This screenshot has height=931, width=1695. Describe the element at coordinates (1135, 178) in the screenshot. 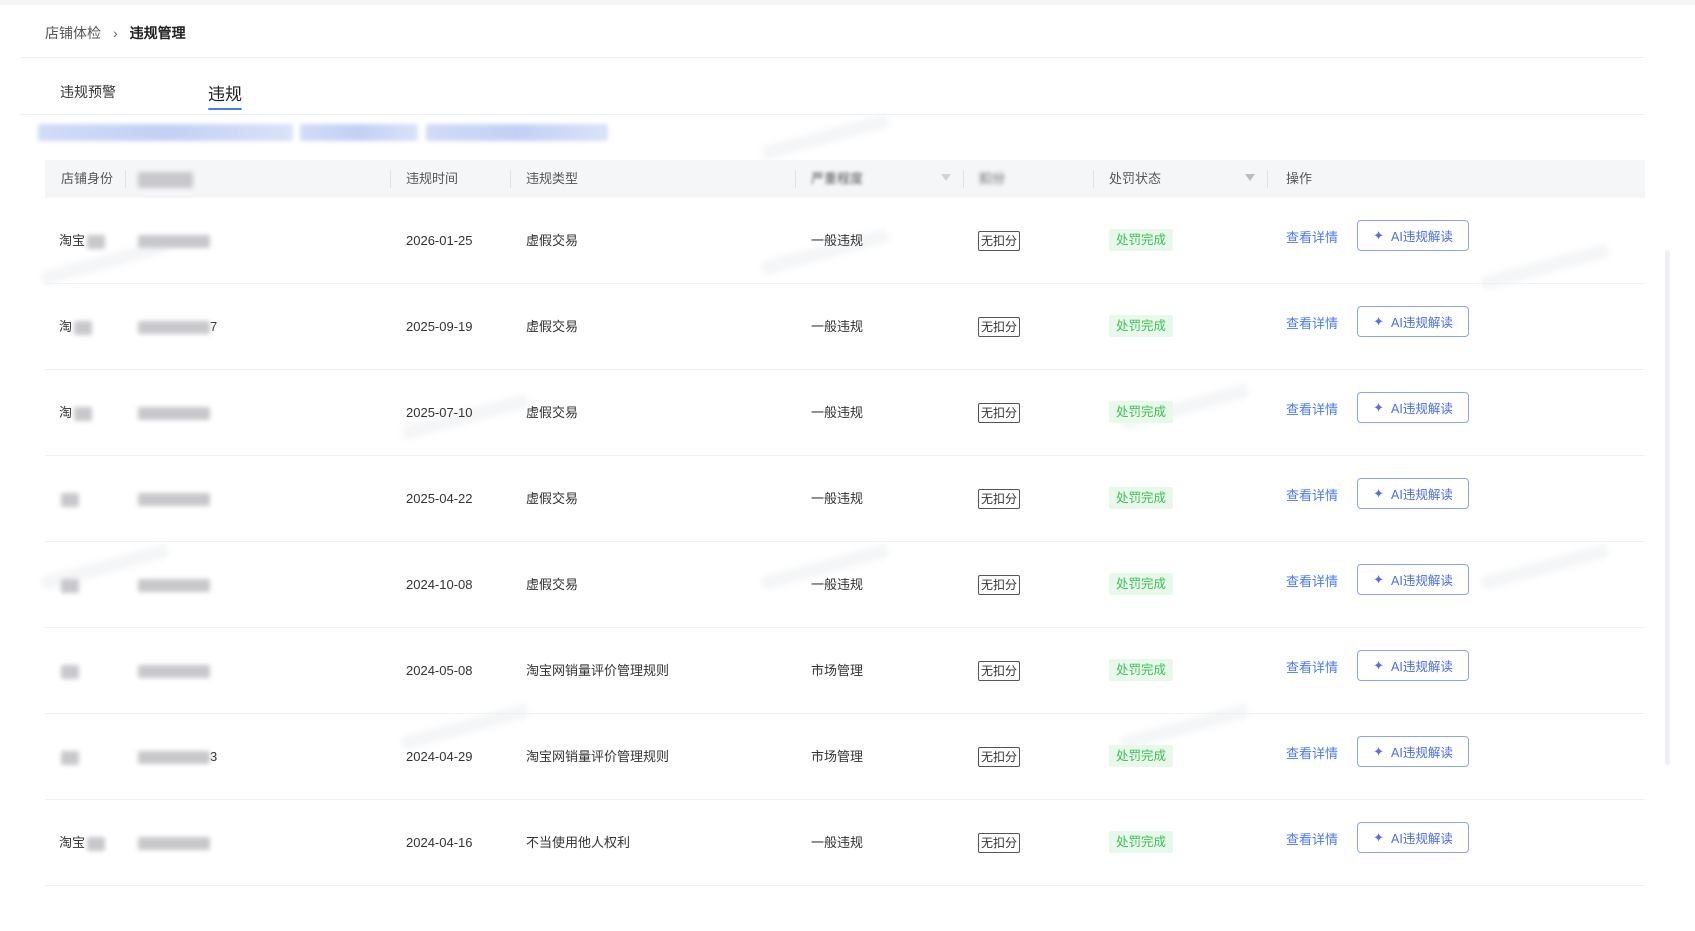

I see `col-penalty-status: 处罚状态` at that location.